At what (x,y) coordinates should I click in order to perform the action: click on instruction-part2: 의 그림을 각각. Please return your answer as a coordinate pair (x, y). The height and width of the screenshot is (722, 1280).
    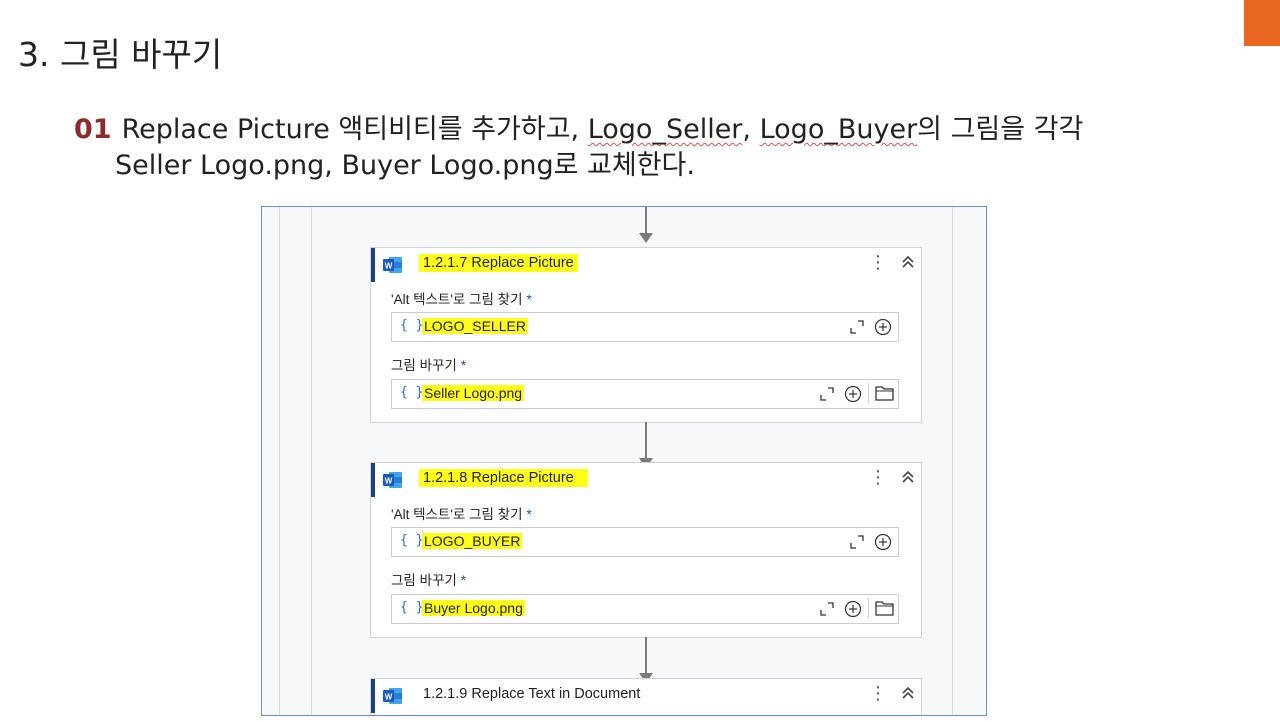
    Looking at the image, I should click on (1000, 129).